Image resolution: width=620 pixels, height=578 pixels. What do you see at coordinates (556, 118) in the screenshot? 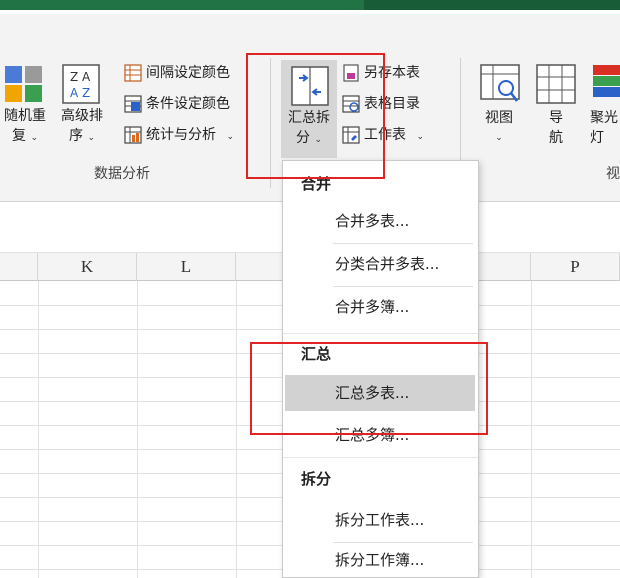
I see `navigation-label-1: 导` at bounding box center [556, 118].